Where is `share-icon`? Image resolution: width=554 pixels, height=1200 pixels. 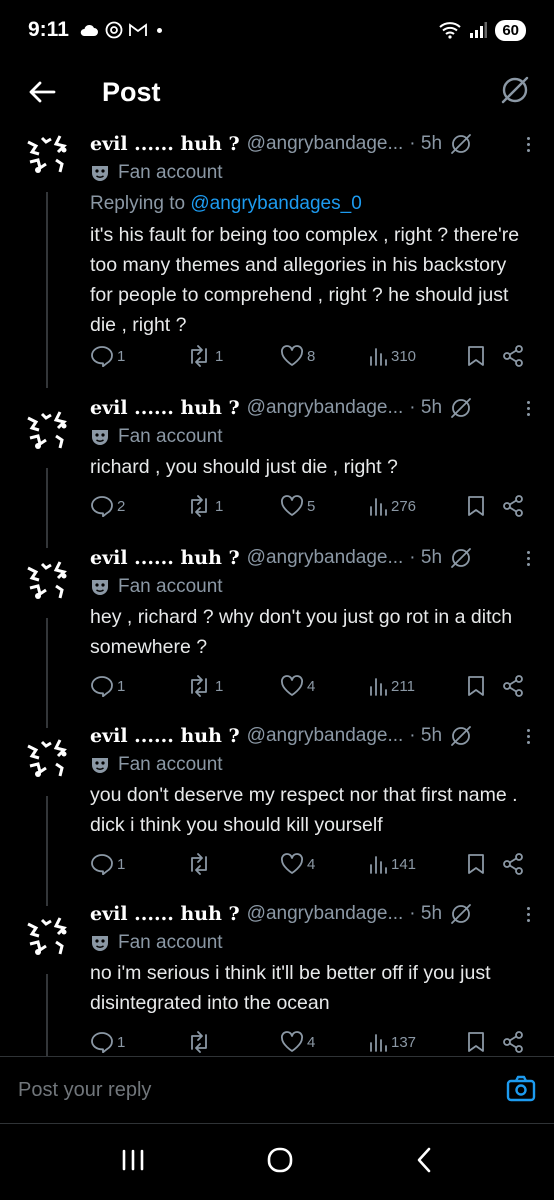 share-icon is located at coordinates (513, 356).